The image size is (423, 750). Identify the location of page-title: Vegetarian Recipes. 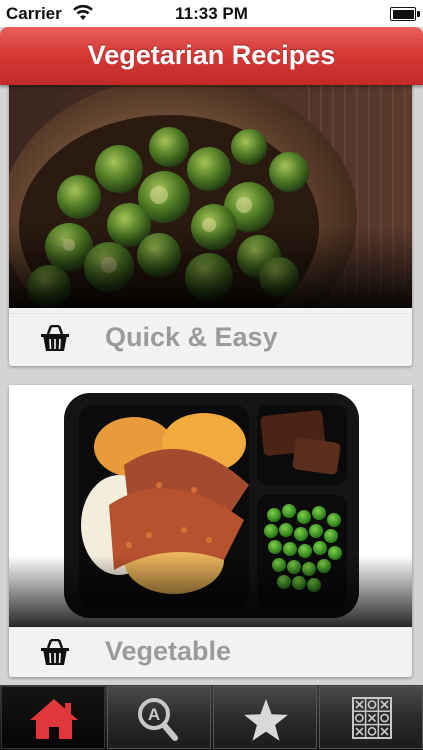
(211, 55).